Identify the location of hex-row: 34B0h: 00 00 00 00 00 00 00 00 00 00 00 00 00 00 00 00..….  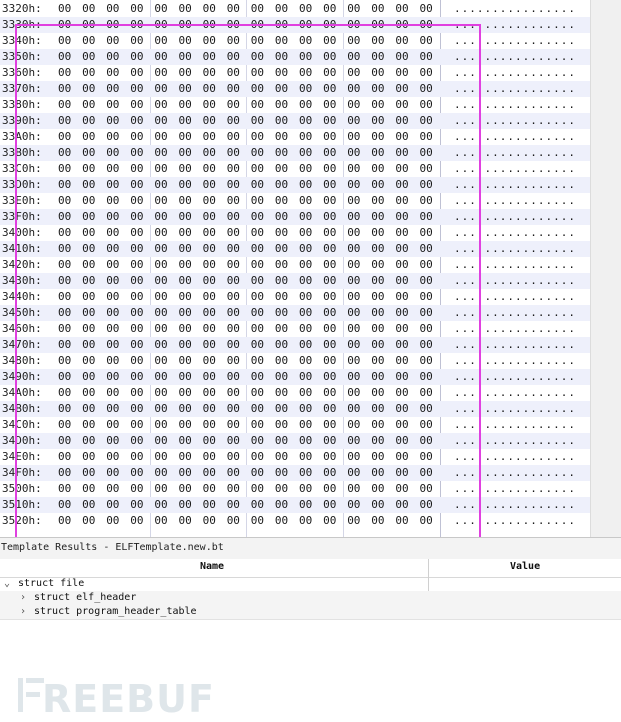
(295, 409).